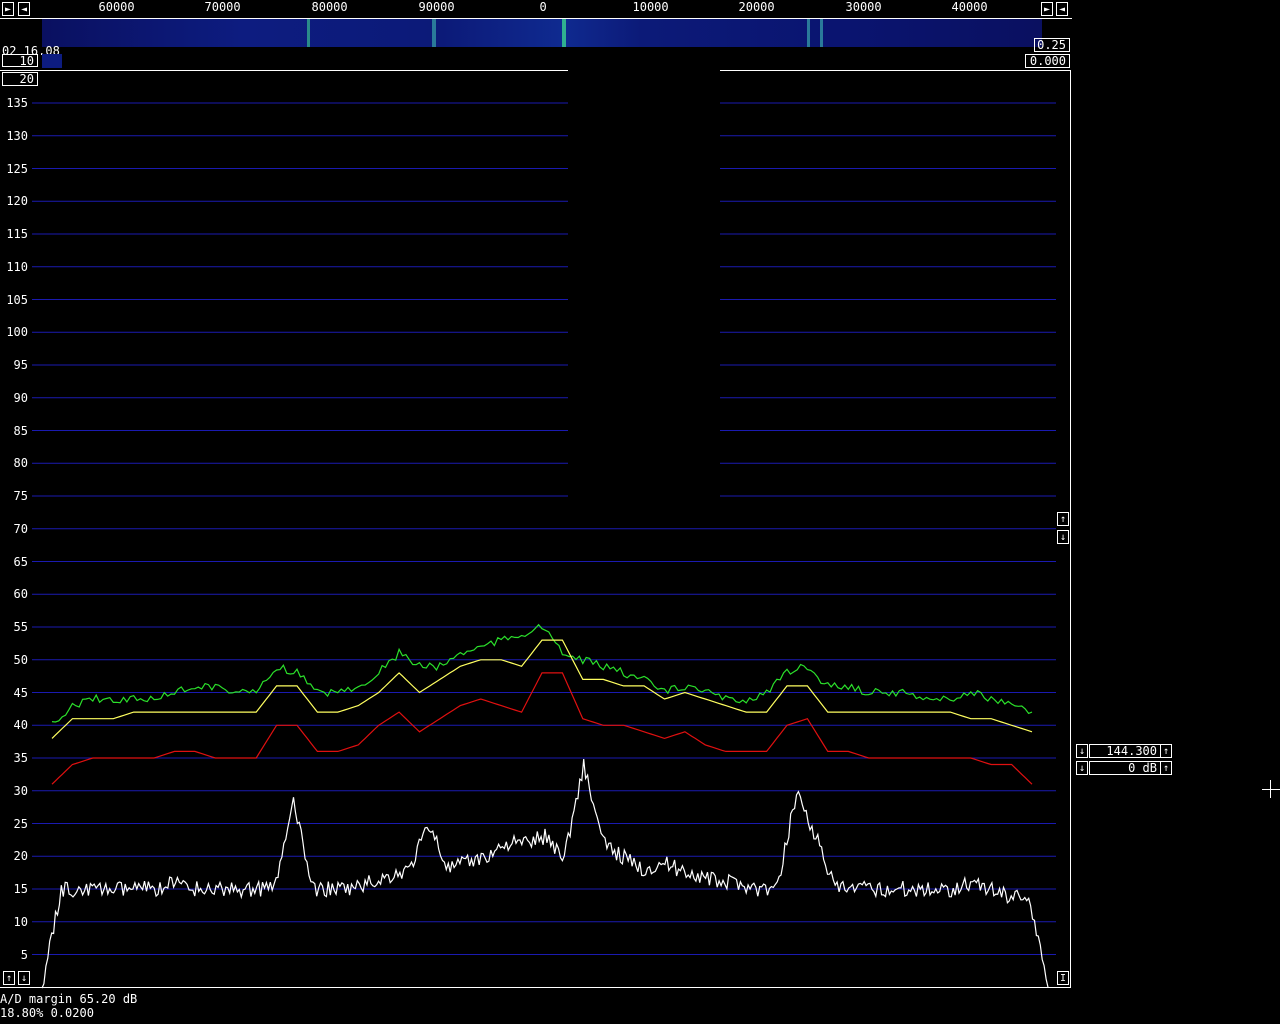 This screenshot has height=1024, width=1280. I want to click on y-axis-tick-label: 40, so click(20, 725).